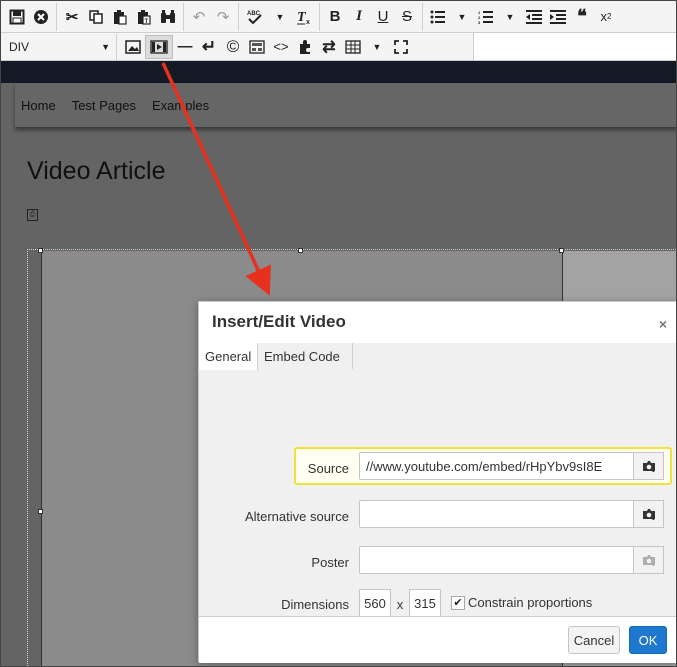 This screenshot has width=677, height=667. I want to click on table-icon, so click(353, 47).